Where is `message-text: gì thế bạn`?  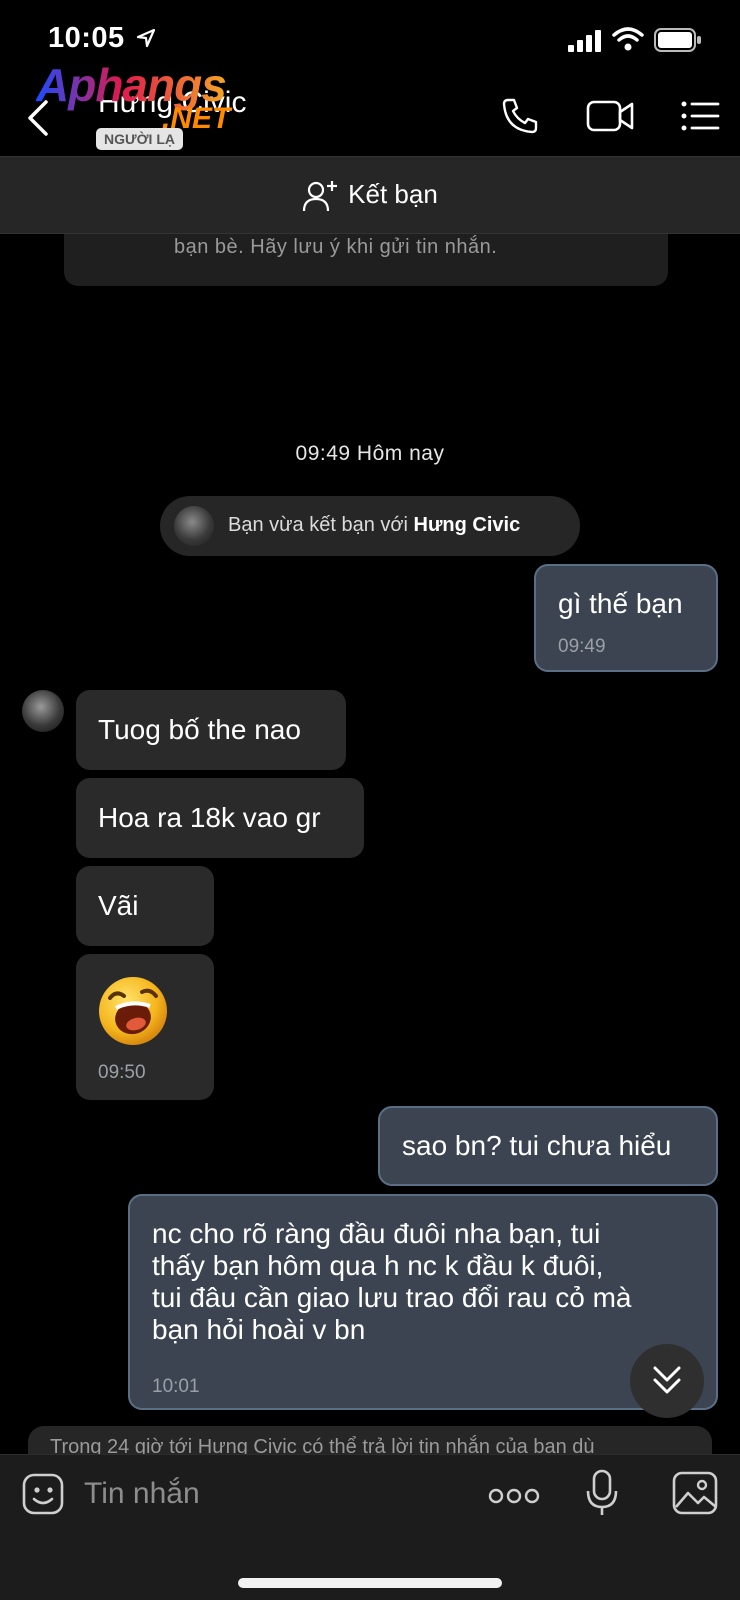
message-text: gì thế bạn is located at coordinates (620, 603).